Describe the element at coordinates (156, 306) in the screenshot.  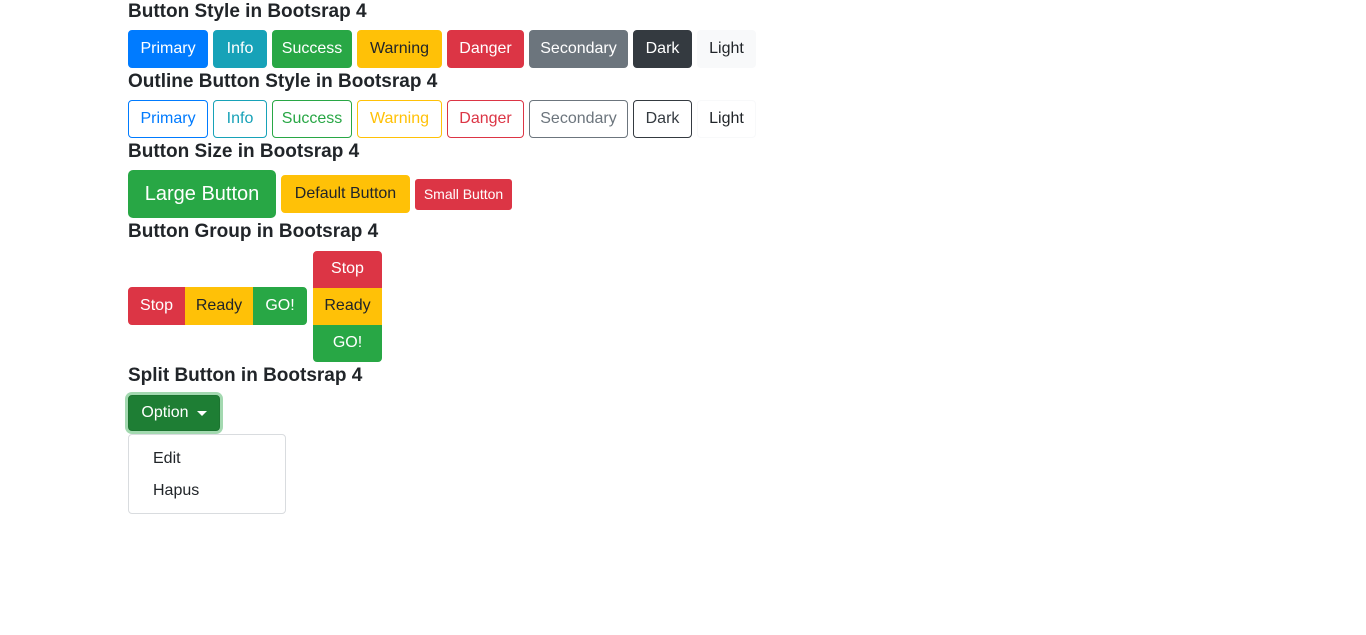
I see `group-stop-button: Stop` at that location.